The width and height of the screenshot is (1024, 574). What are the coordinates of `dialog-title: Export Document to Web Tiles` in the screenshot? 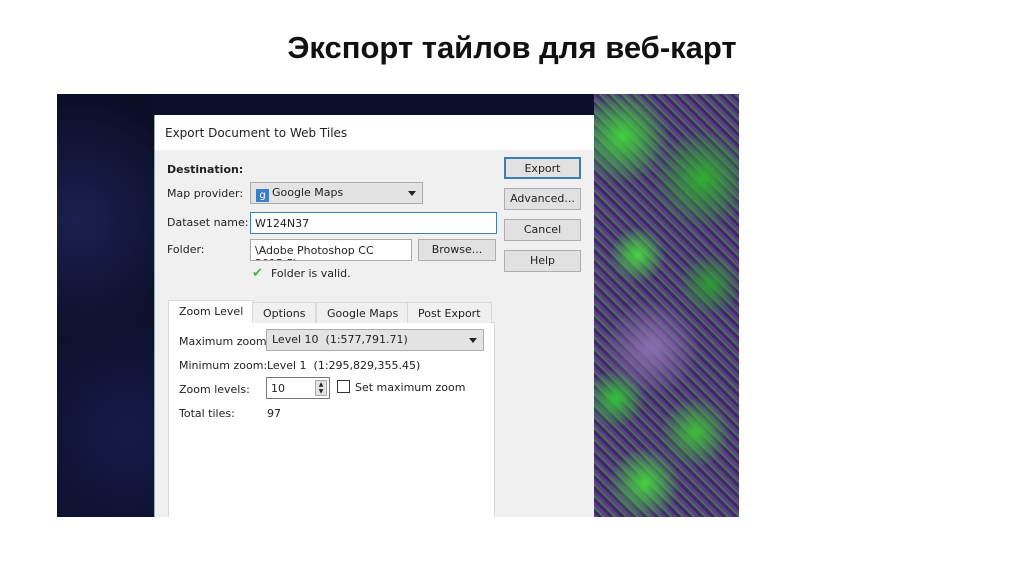 It's located at (374, 132).